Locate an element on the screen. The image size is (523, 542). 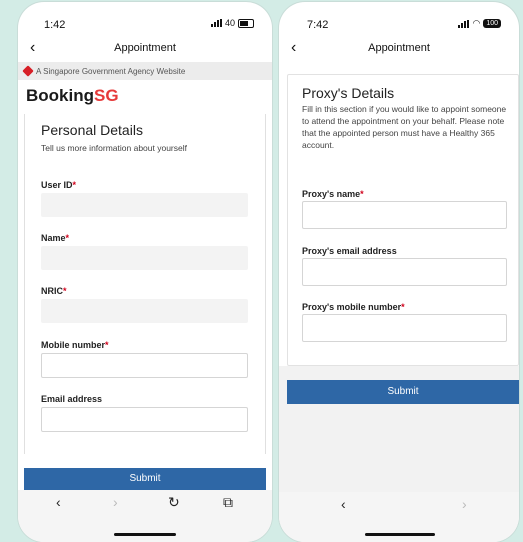
mobile-label: Mobile number* is located at coordinates (75, 345).